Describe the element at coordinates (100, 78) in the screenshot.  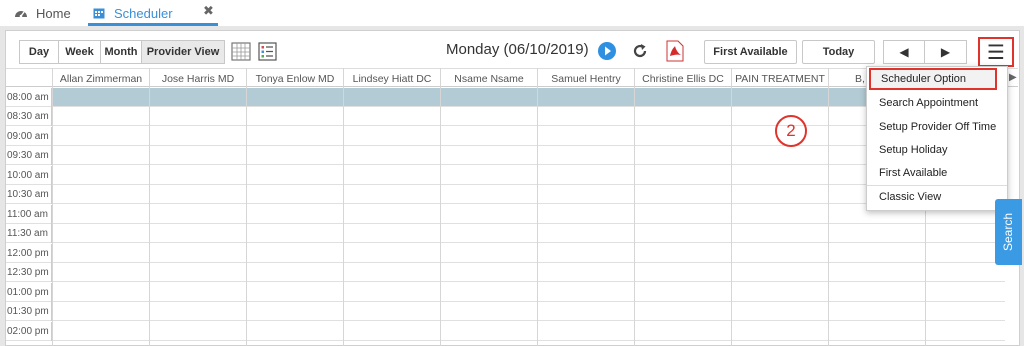
I see `provider-column-header: Allan Zimmerman` at that location.